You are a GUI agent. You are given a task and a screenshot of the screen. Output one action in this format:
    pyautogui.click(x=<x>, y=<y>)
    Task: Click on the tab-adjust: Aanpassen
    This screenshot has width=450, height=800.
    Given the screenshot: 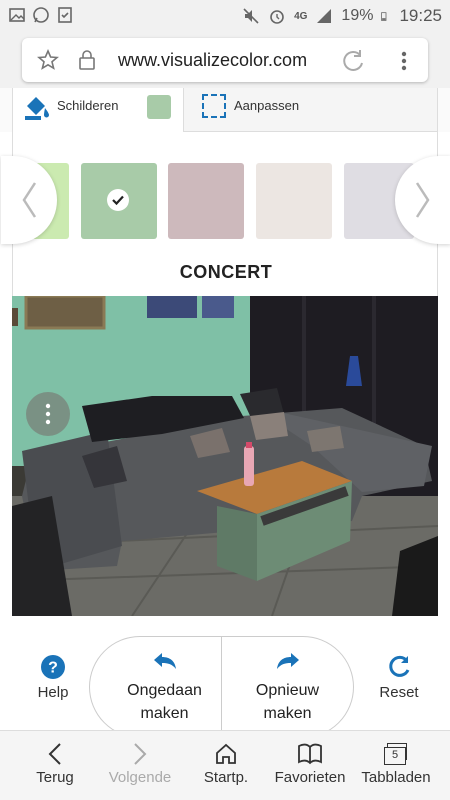 What is the action you would take?
    pyautogui.click(x=311, y=110)
    